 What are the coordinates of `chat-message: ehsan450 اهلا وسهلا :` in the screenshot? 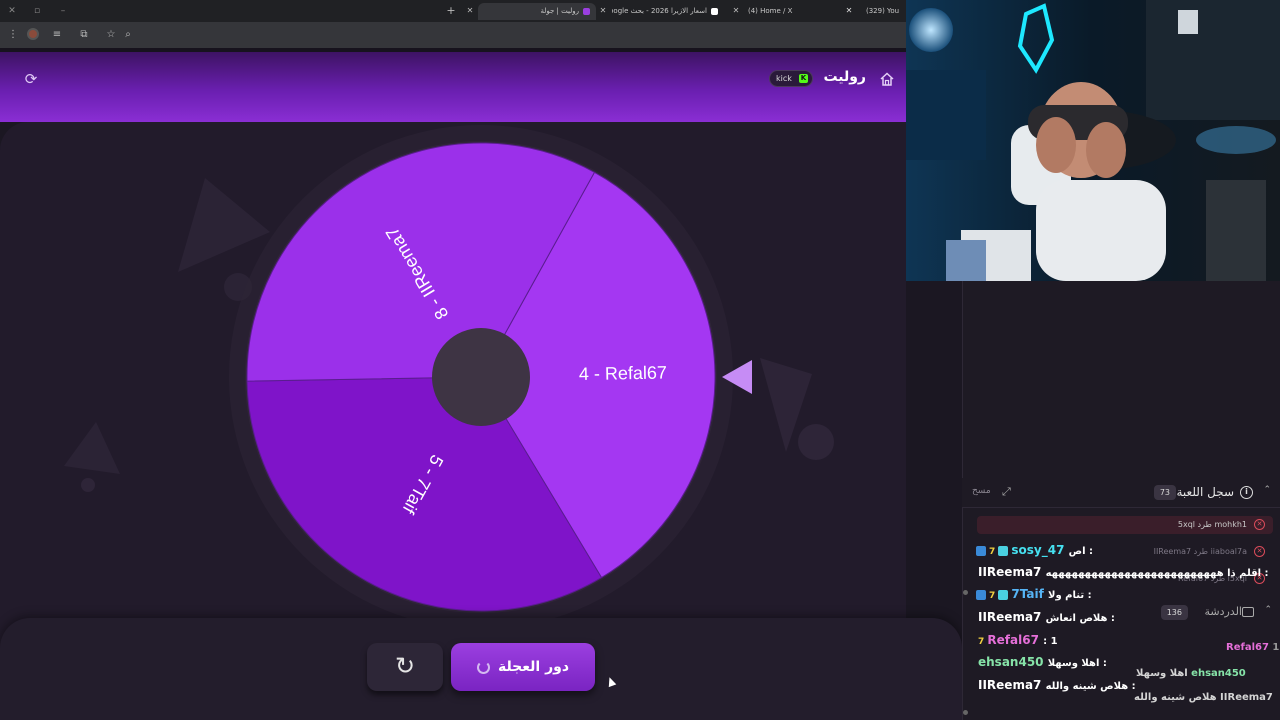 It's located at (1042, 662).